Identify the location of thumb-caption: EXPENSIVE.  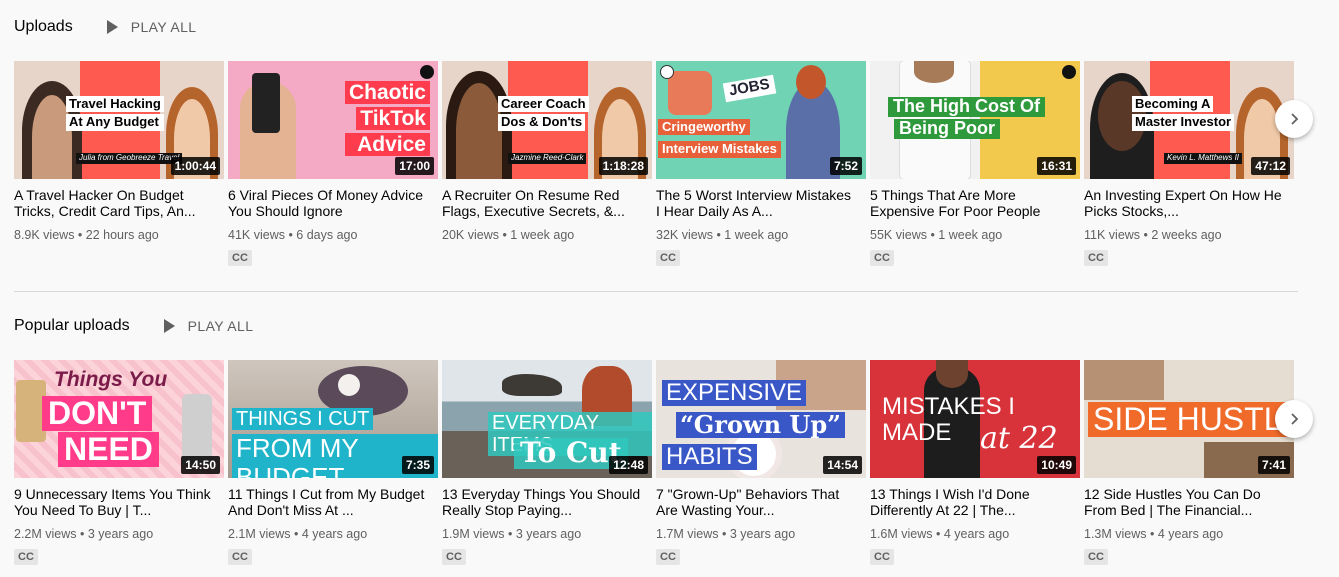
(734, 393).